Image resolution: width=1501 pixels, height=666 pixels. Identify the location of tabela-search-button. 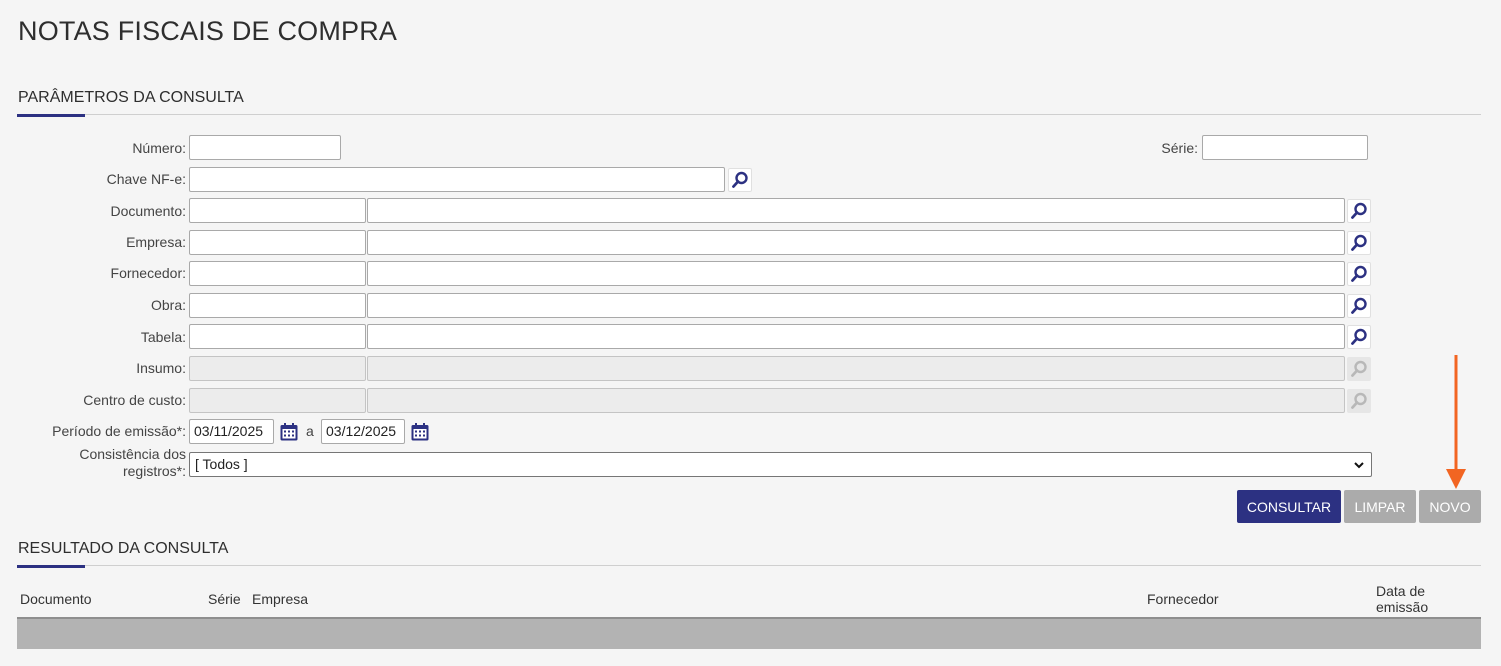
(1359, 337).